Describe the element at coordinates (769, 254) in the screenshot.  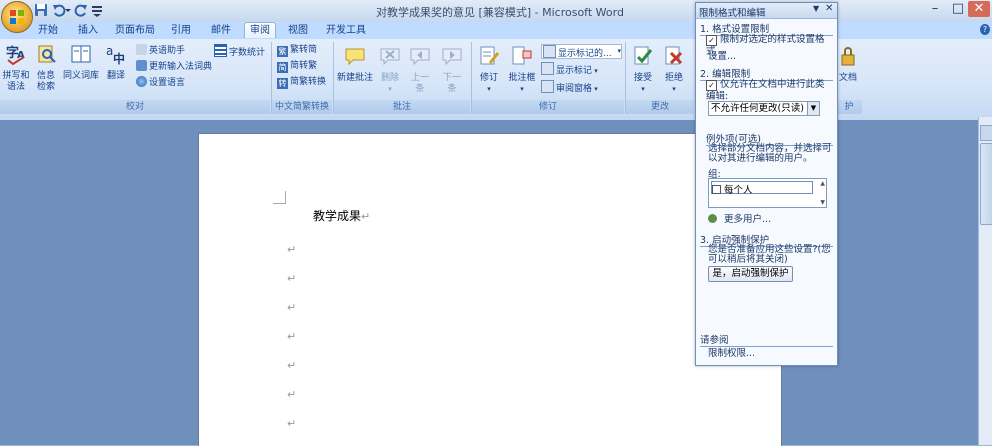
I see `enforcement-description: 您是否准备应用这些设置?(您可以稍后将其关闭)` at that location.